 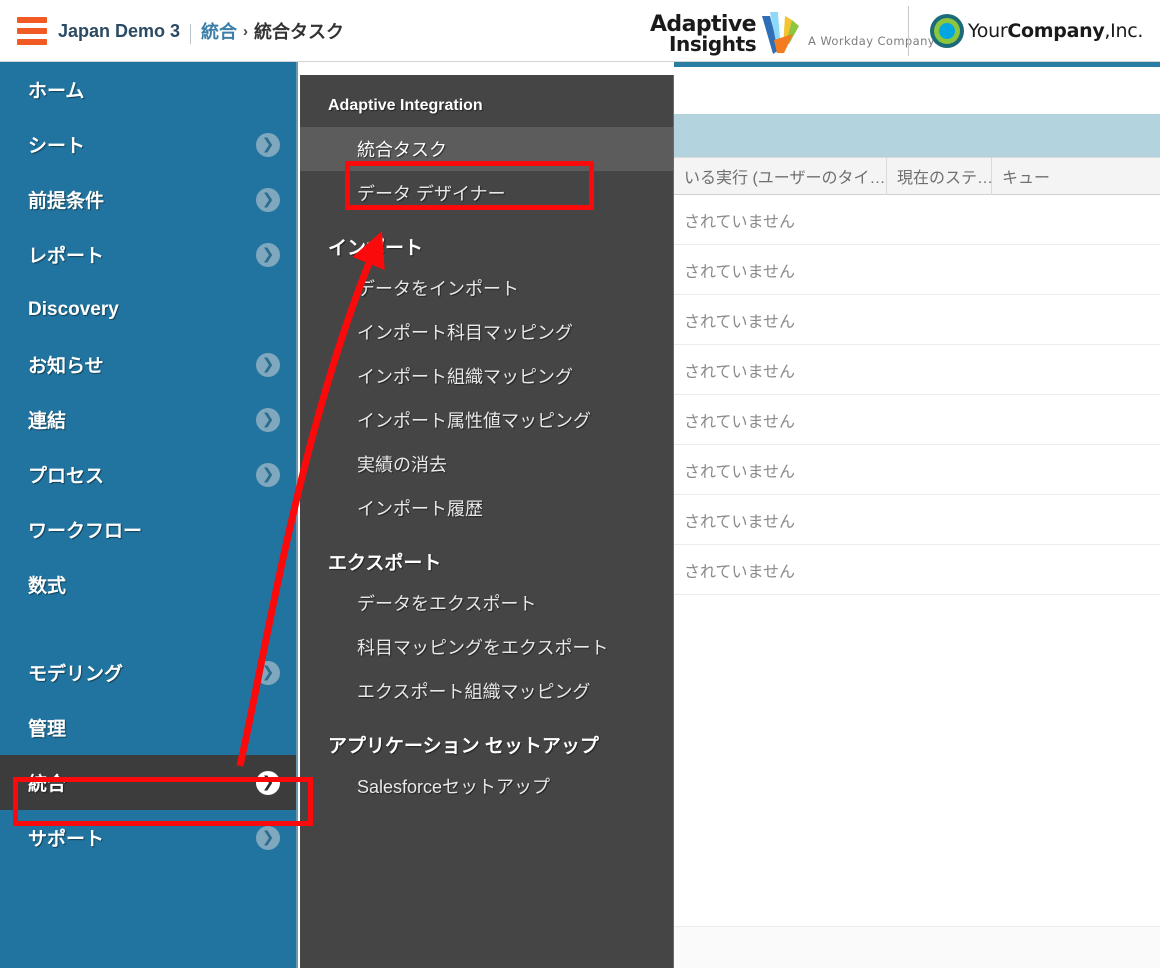 I want to click on submenu-item-integration-tasks: 統合タスク, so click(x=486, y=149).